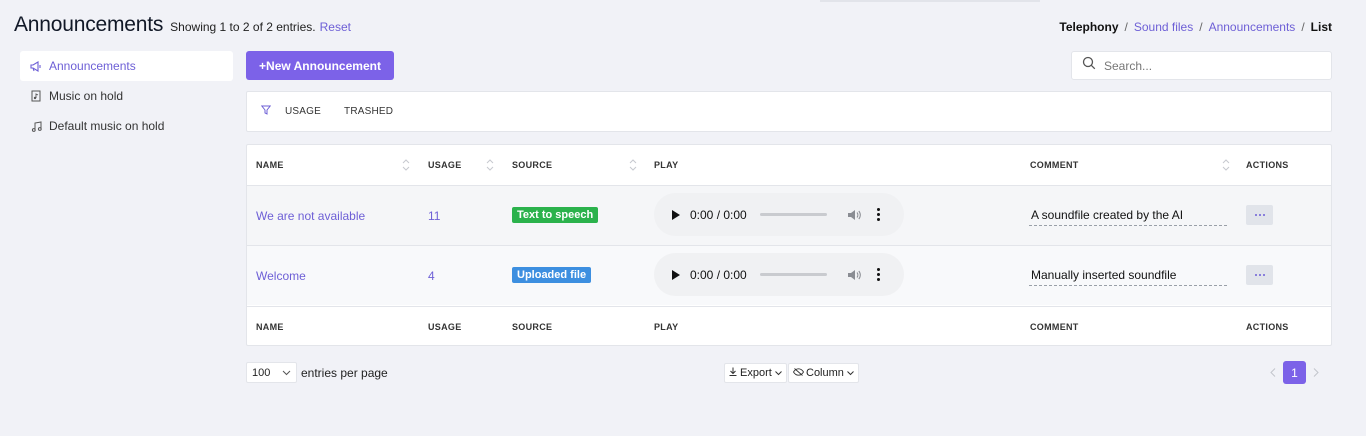 The height and width of the screenshot is (436, 1366). Describe the element at coordinates (1128, 277) in the screenshot. I see `comment-field: Manually inserted soundfile` at that location.